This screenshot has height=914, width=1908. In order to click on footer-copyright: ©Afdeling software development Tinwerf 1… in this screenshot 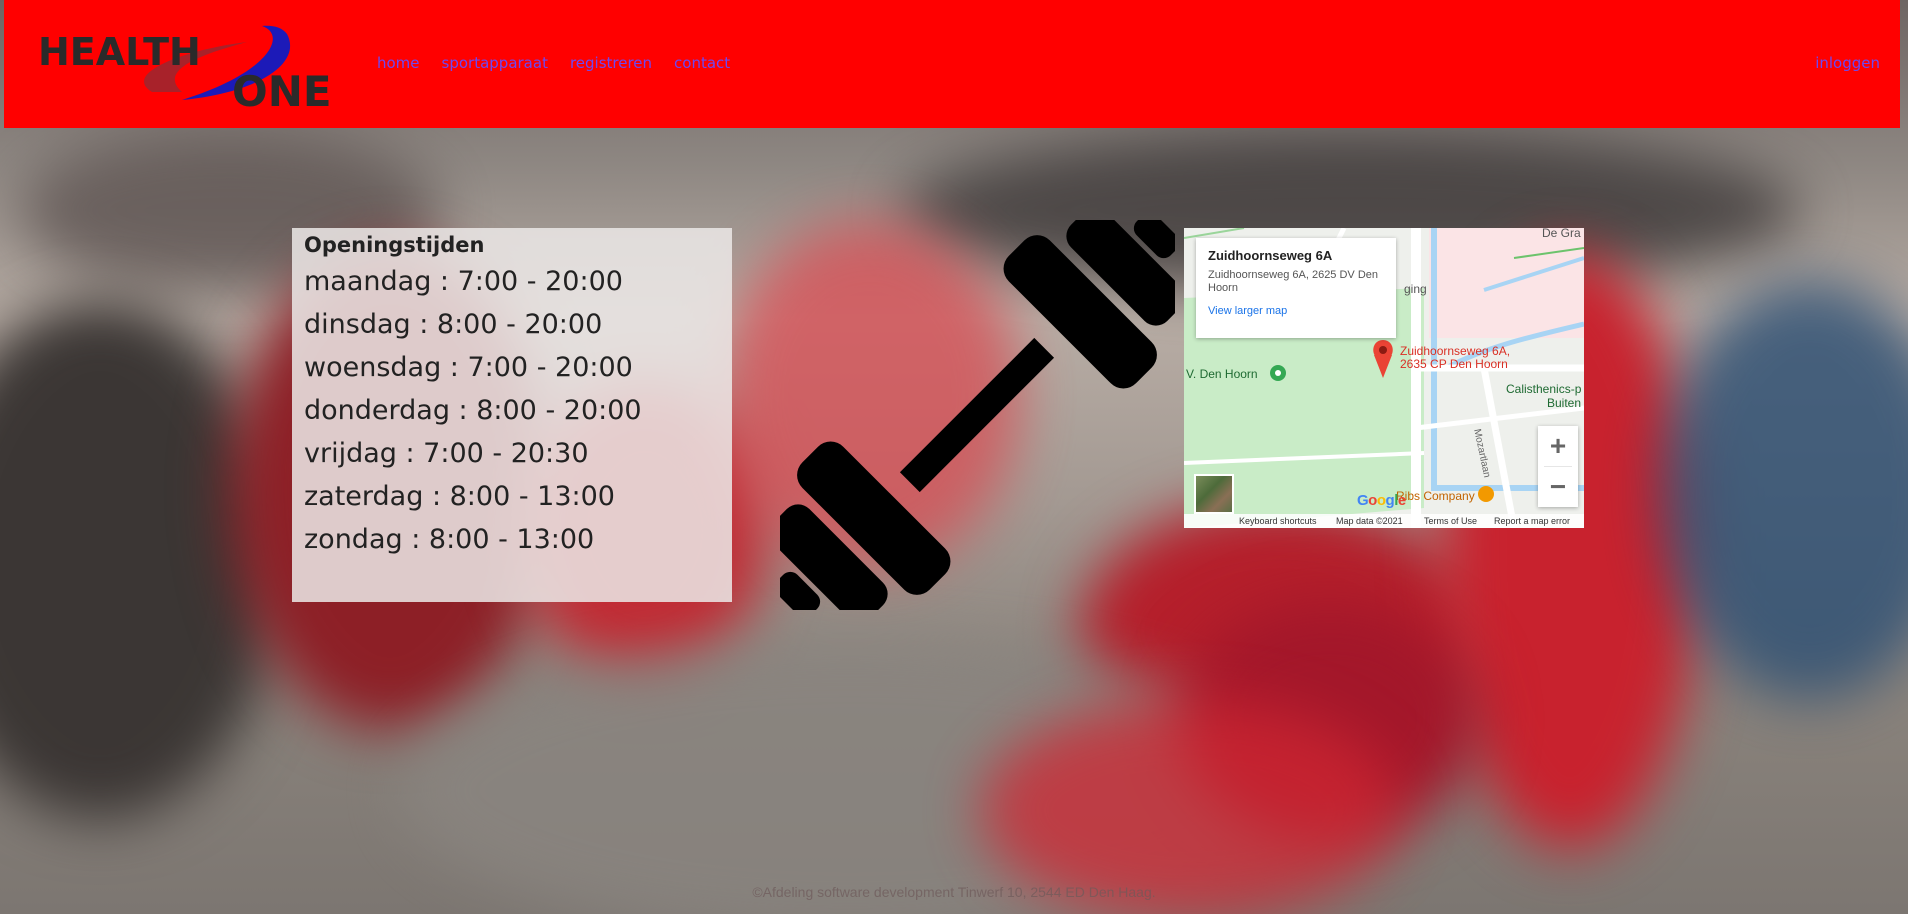, I will do `click(954, 892)`.